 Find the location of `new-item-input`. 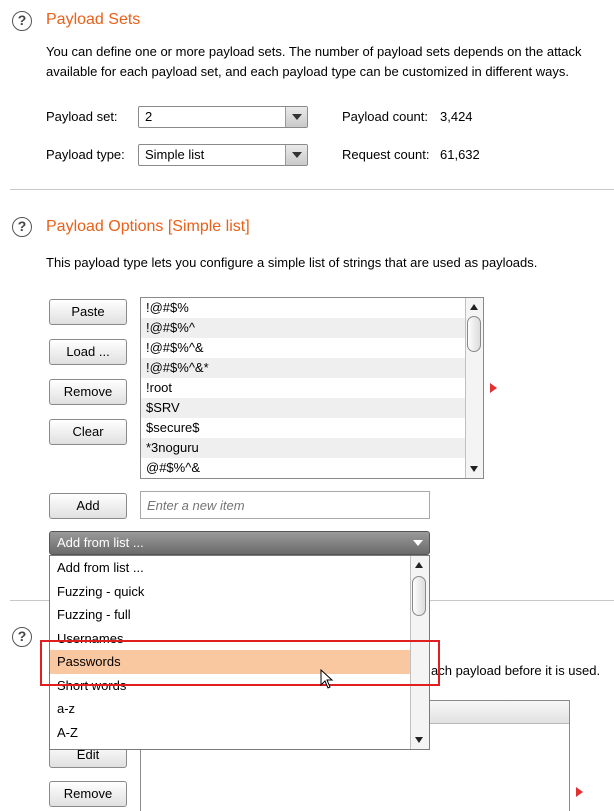

new-item-input is located at coordinates (285, 505).